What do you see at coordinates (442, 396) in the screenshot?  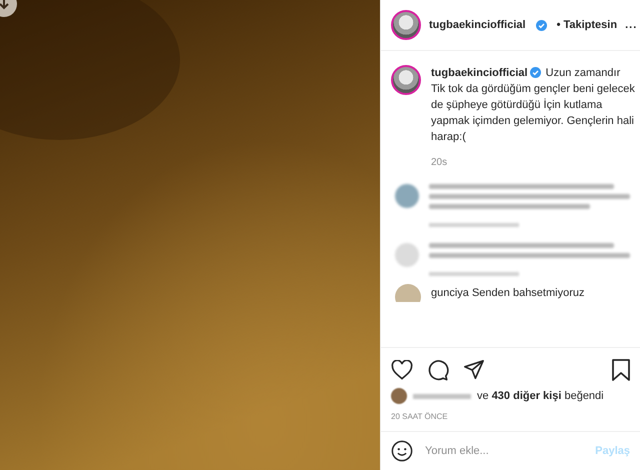 I see `blurred-name` at bounding box center [442, 396].